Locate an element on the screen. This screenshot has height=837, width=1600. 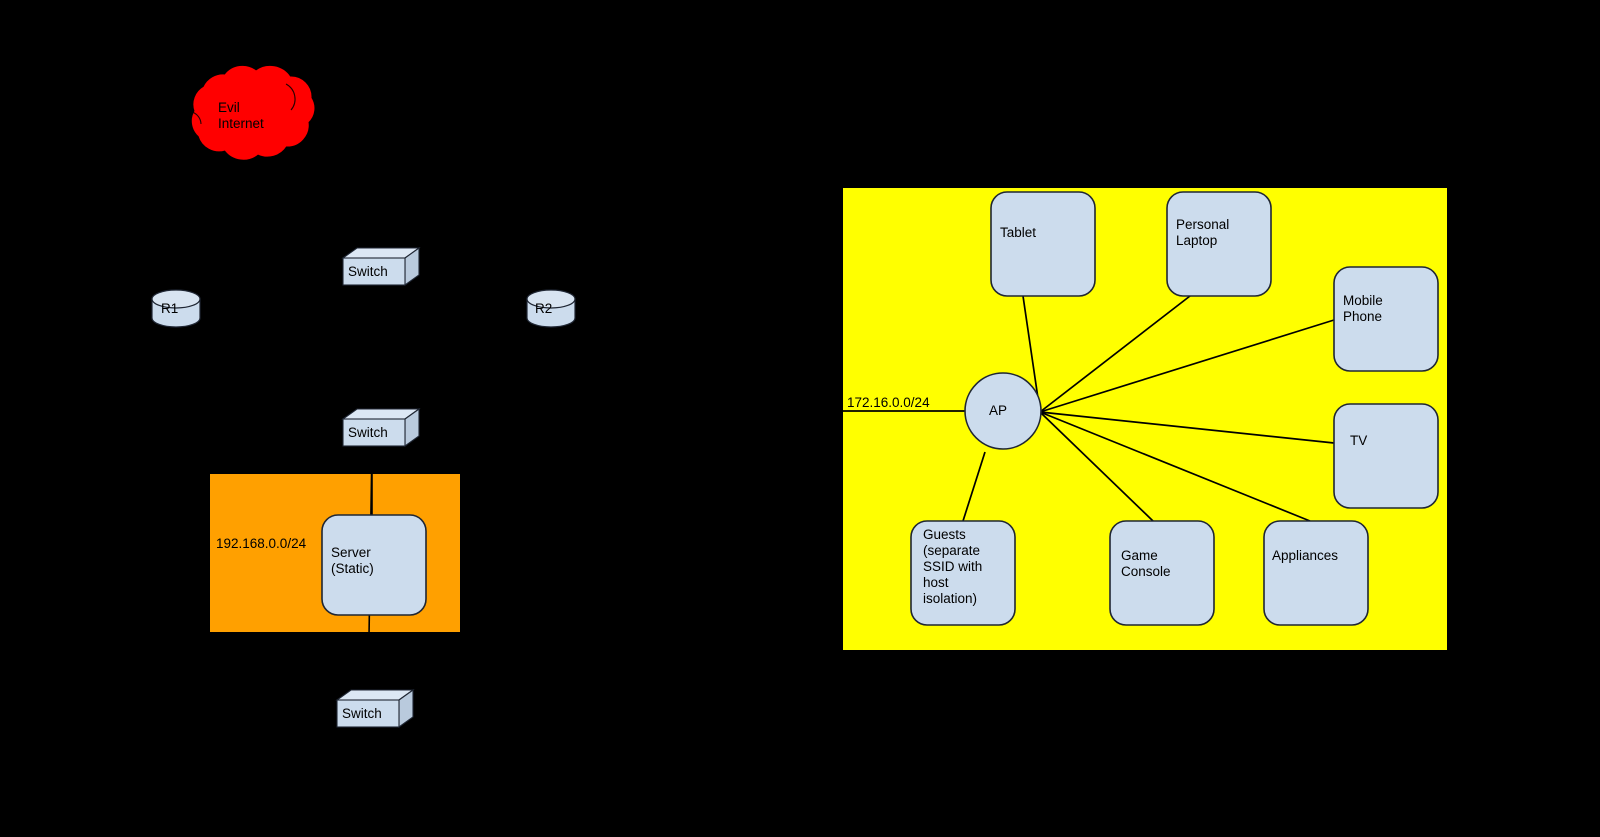
link-internet-r1 is located at coordinates (225, 225).